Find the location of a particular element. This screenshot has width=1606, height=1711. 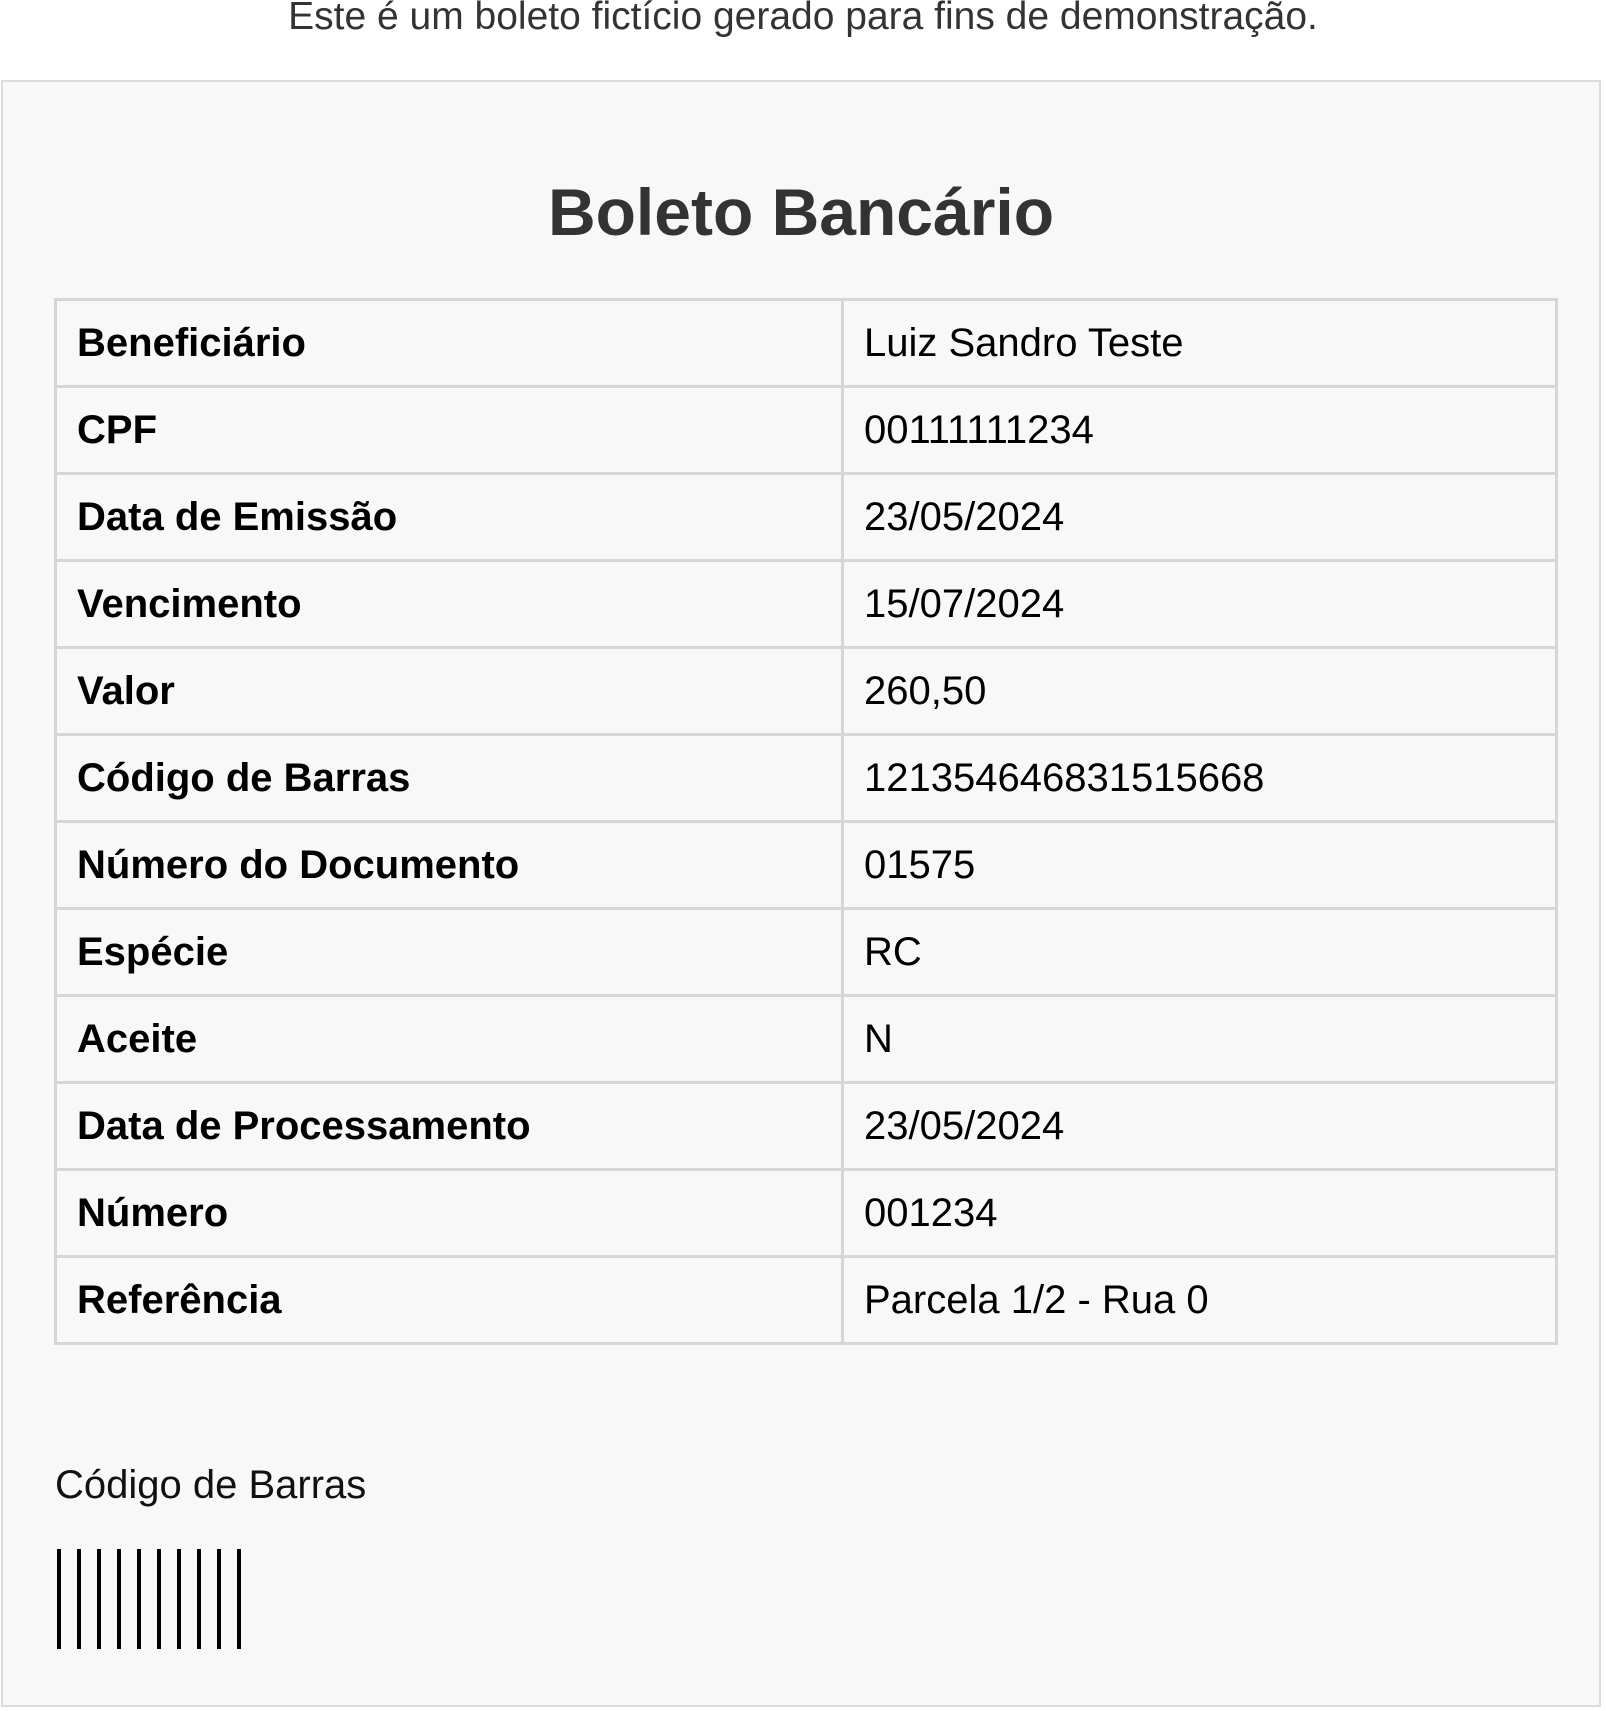

table-row: Valor 260,50 is located at coordinates (806, 691).